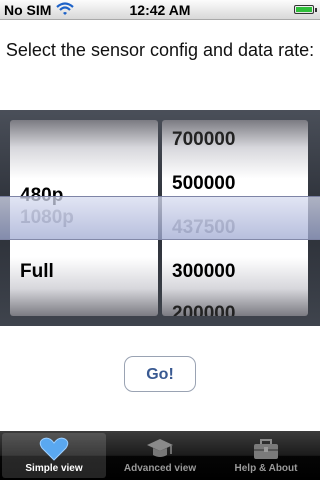 The width and height of the screenshot is (320, 480). I want to click on tab-bar: Simple view Advanced view Help & About, so click(160, 455).